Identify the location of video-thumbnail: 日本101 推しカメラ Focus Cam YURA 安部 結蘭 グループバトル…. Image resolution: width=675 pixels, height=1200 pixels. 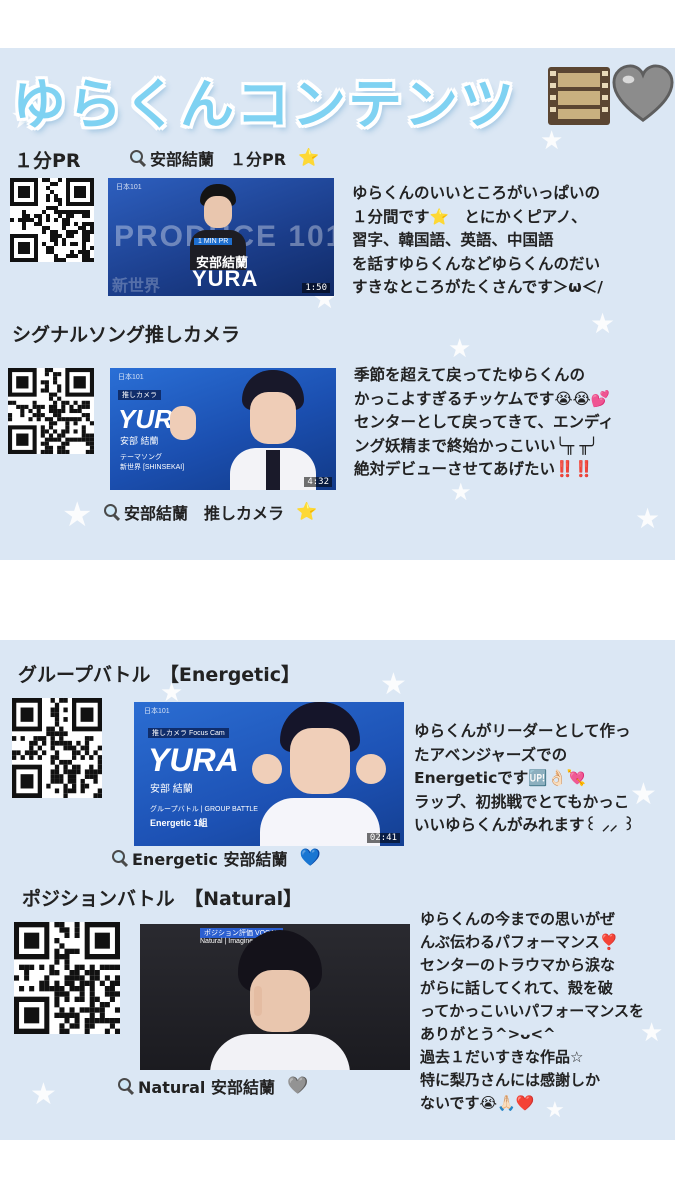
(269, 774).